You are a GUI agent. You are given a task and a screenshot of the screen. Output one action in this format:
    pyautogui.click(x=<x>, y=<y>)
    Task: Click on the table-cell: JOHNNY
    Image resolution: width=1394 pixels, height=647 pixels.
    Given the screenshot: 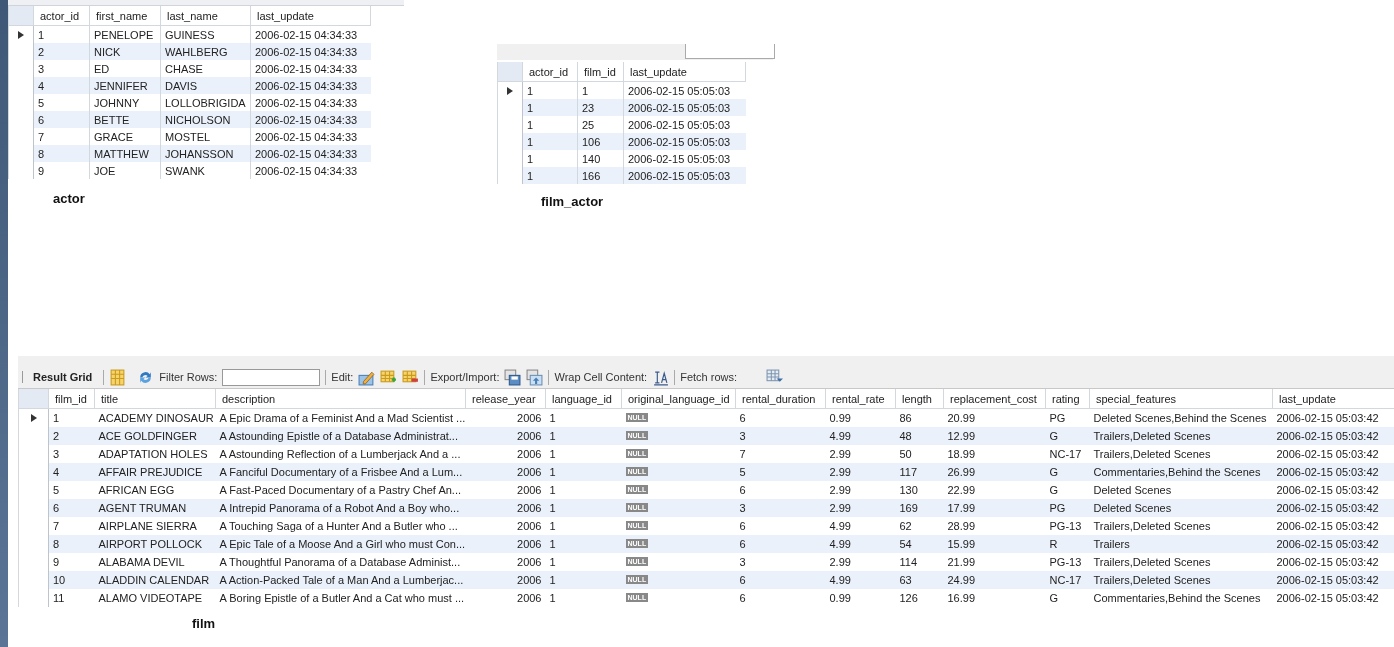 What is the action you would take?
    pyautogui.click(x=117, y=102)
    